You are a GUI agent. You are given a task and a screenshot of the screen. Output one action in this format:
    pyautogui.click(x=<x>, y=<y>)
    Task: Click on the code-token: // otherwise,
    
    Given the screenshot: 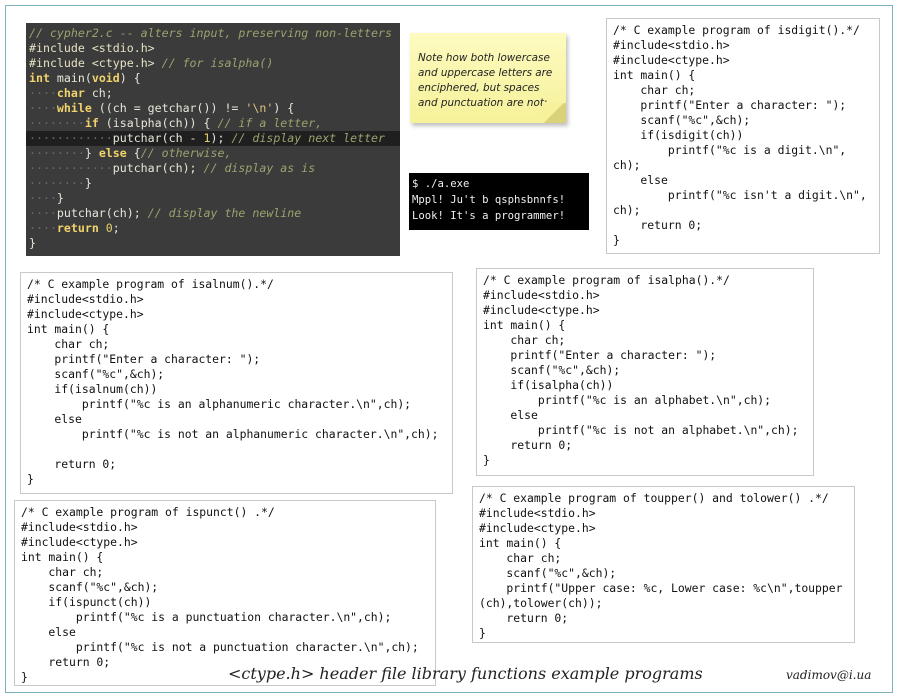 What is the action you would take?
    pyautogui.click(x=186, y=153)
    